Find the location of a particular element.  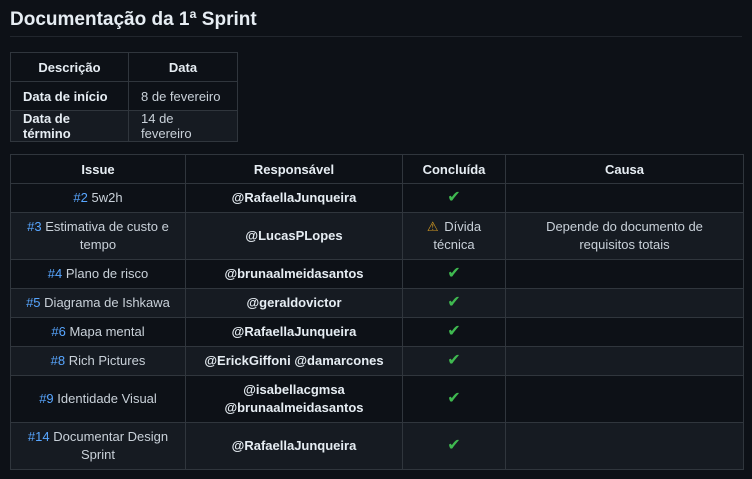

header-data: Data is located at coordinates (183, 67).